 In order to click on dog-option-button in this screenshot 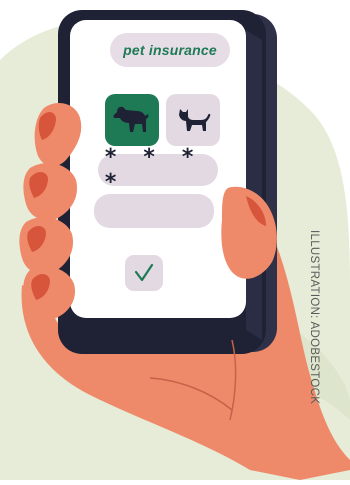, I will do `click(132, 120)`.